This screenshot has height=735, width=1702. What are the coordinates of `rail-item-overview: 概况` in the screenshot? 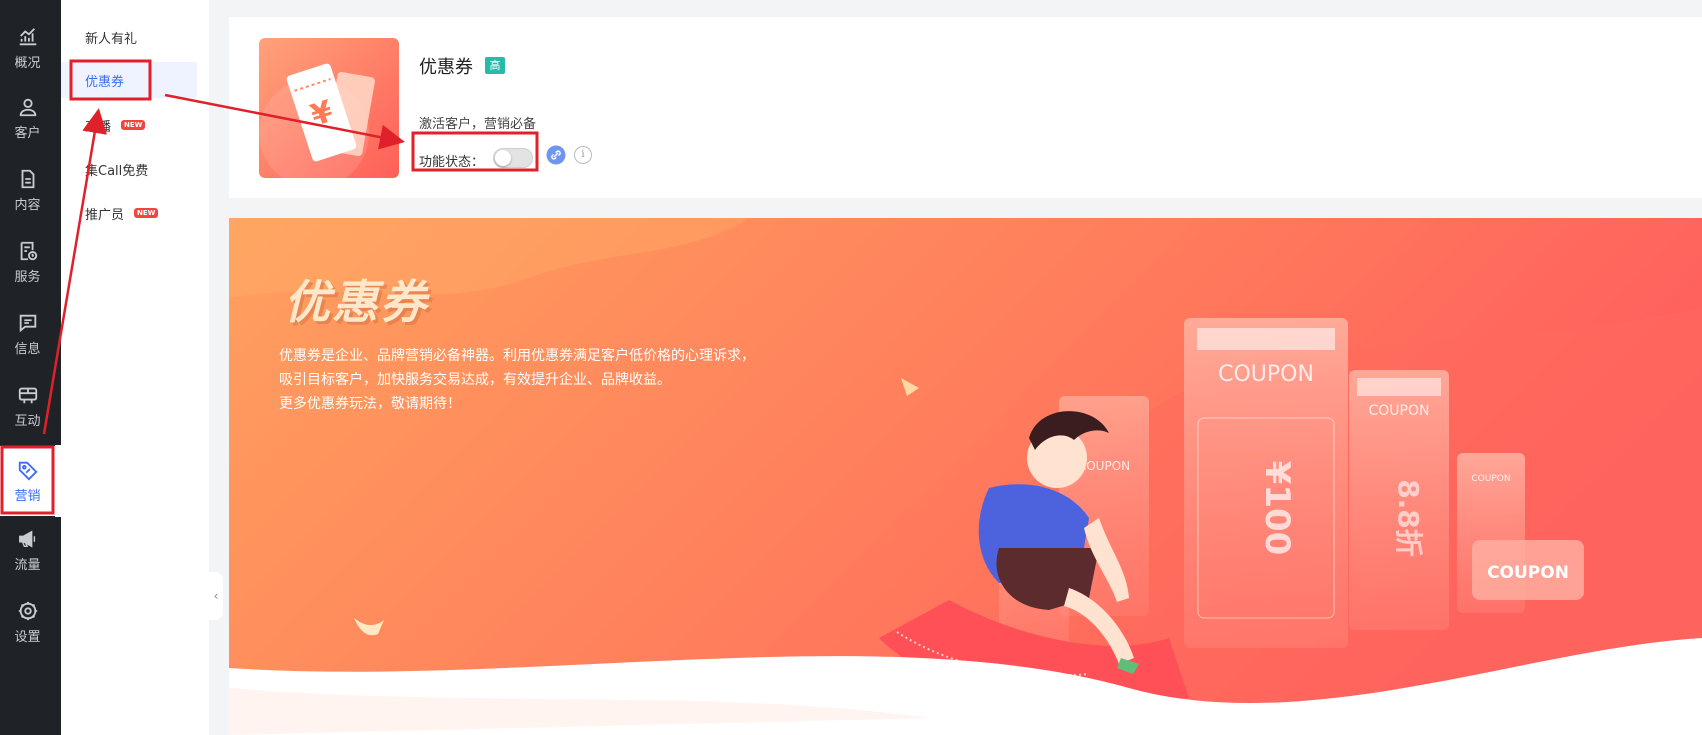 It's located at (27, 48).